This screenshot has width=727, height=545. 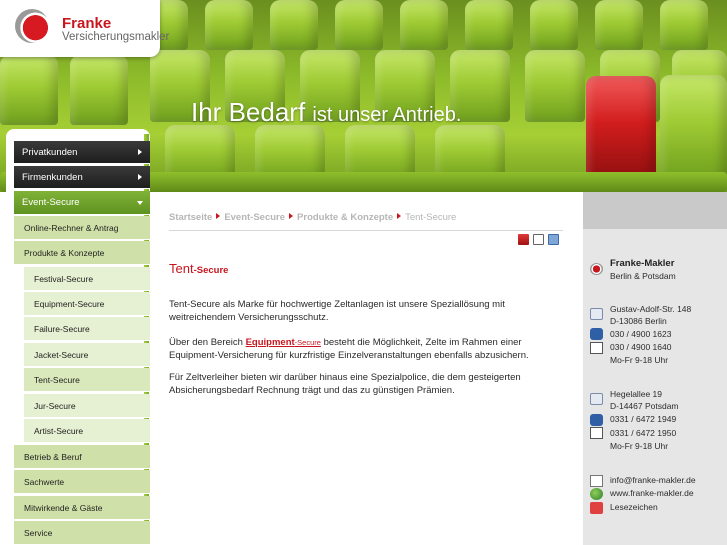 I want to click on equipment-secure-link: Equipment-Secure, so click(x=283, y=342).